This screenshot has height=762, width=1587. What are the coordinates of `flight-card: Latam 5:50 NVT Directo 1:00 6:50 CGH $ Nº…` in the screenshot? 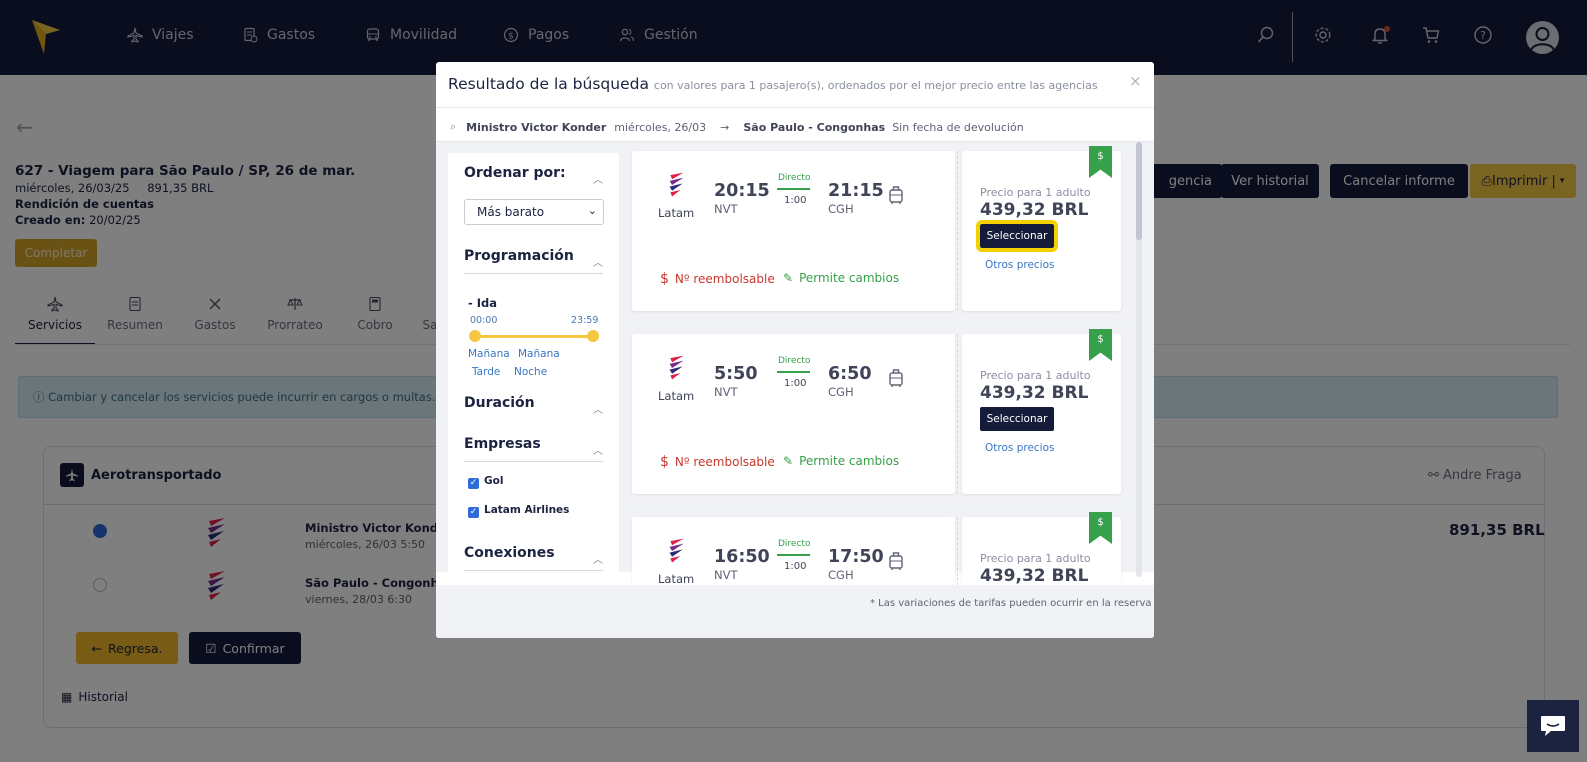 It's located at (876, 411).